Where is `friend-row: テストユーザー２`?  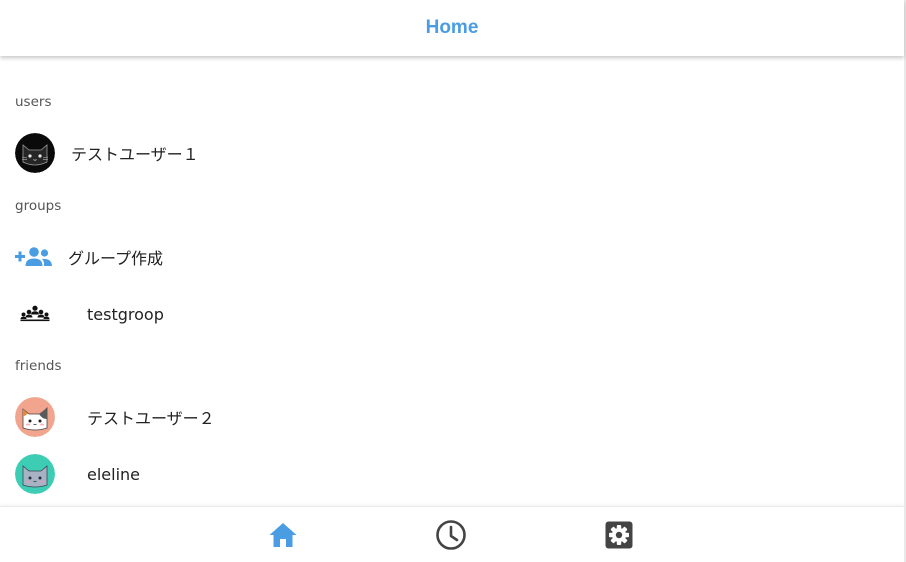 friend-row: テストユーザー２ is located at coordinates (115, 417).